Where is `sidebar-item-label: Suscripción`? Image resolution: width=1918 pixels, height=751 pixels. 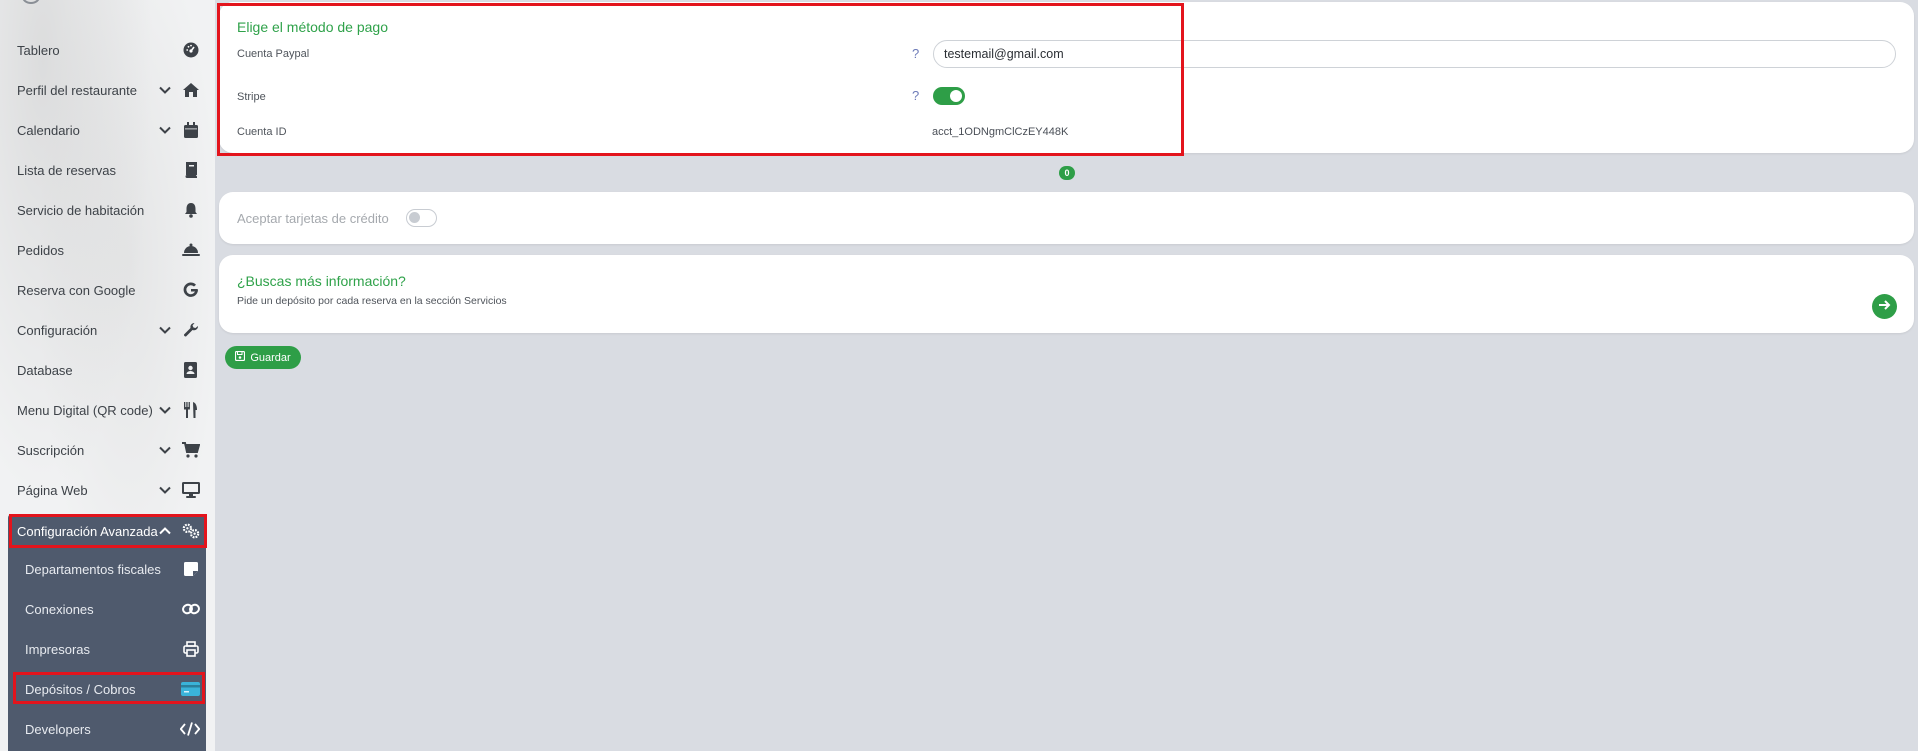 sidebar-item-label: Suscripción is located at coordinates (51, 450).